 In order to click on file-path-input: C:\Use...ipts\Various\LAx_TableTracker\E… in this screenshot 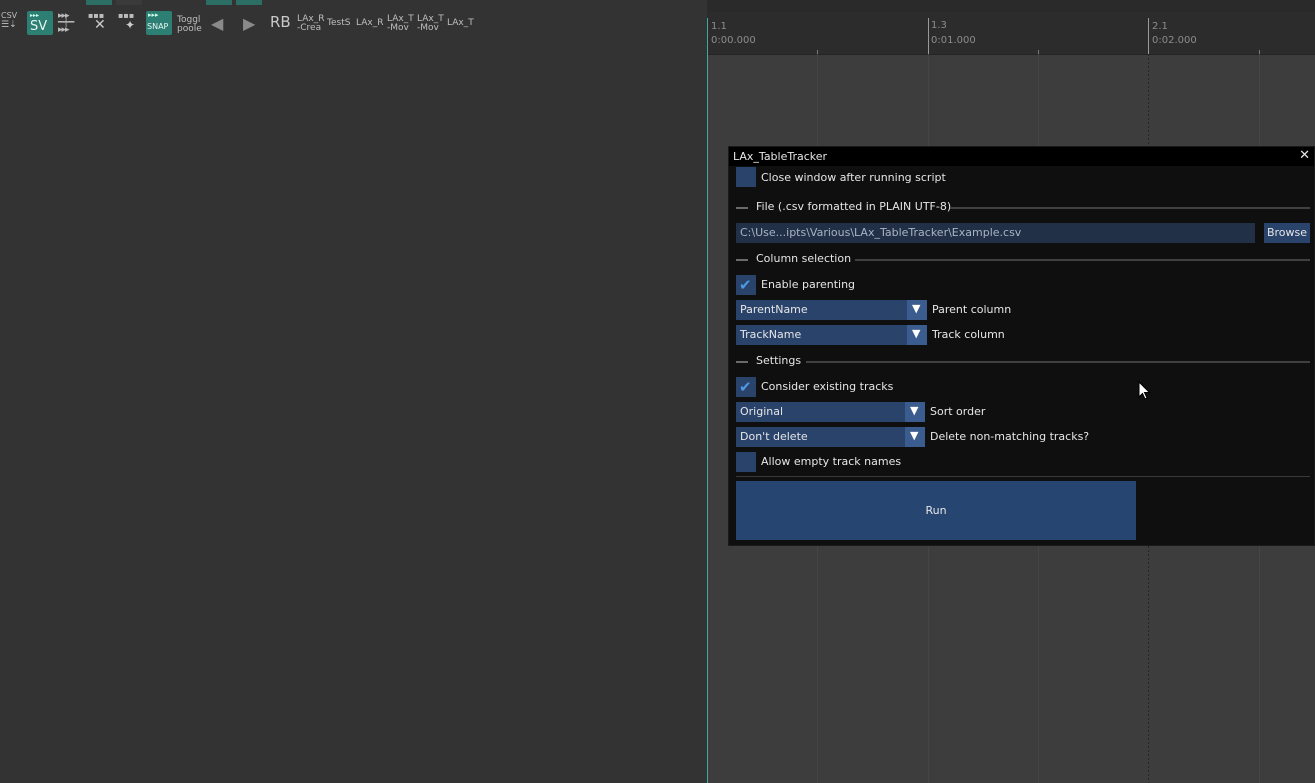, I will do `click(995, 233)`.